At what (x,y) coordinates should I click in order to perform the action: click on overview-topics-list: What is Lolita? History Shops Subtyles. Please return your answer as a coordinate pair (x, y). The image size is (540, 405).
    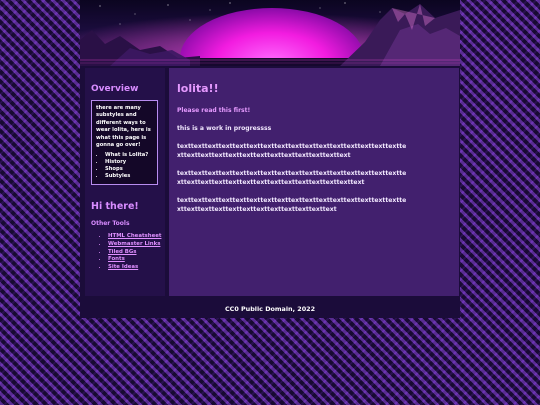
    Looking at the image, I should click on (124, 166).